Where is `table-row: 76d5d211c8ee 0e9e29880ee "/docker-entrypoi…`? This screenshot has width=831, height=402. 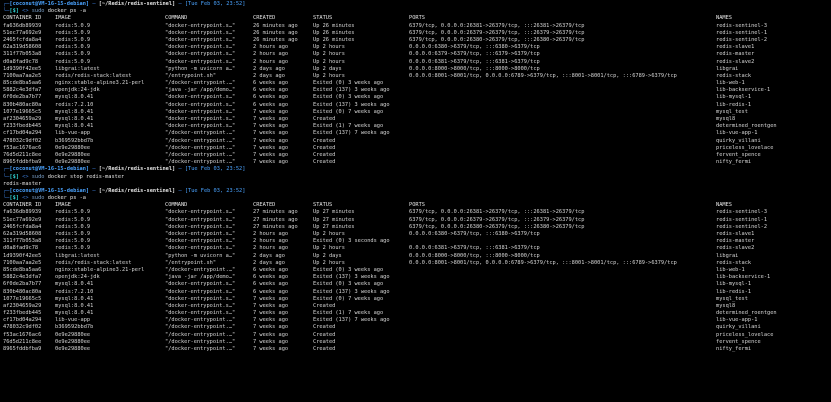 table-row: 76d5d211c8ee 0e9e29880ee "/docker-entrypoi… is located at coordinates (415, 155).